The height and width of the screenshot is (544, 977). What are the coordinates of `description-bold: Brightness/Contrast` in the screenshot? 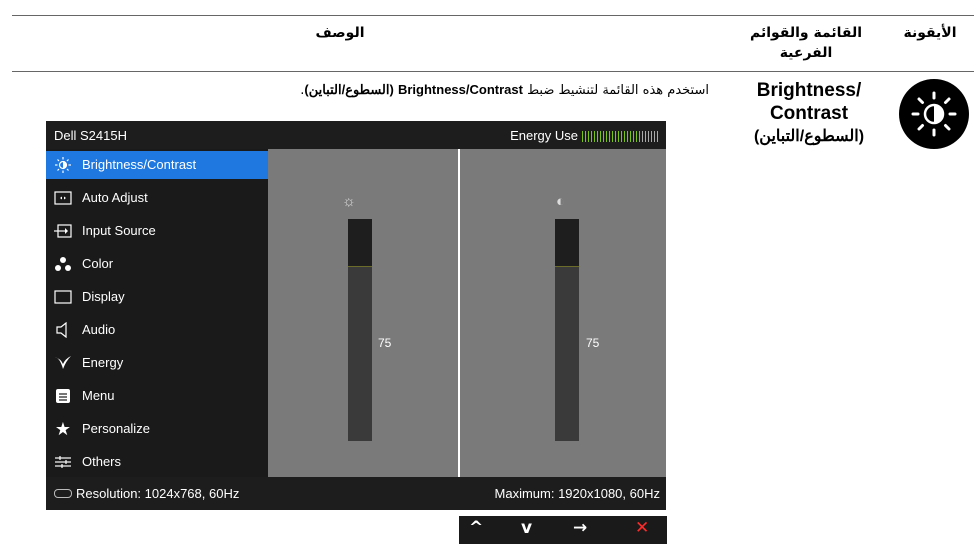 It's located at (460, 89).